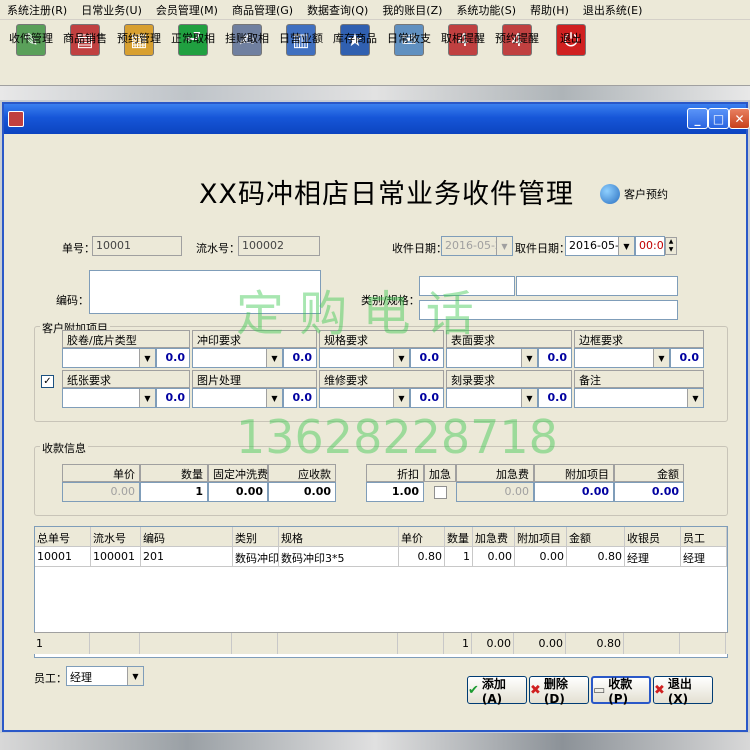 The width and height of the screenshot is (750, 750). I want to click on menu-item: 我的账目(Z), so click(412, 10).